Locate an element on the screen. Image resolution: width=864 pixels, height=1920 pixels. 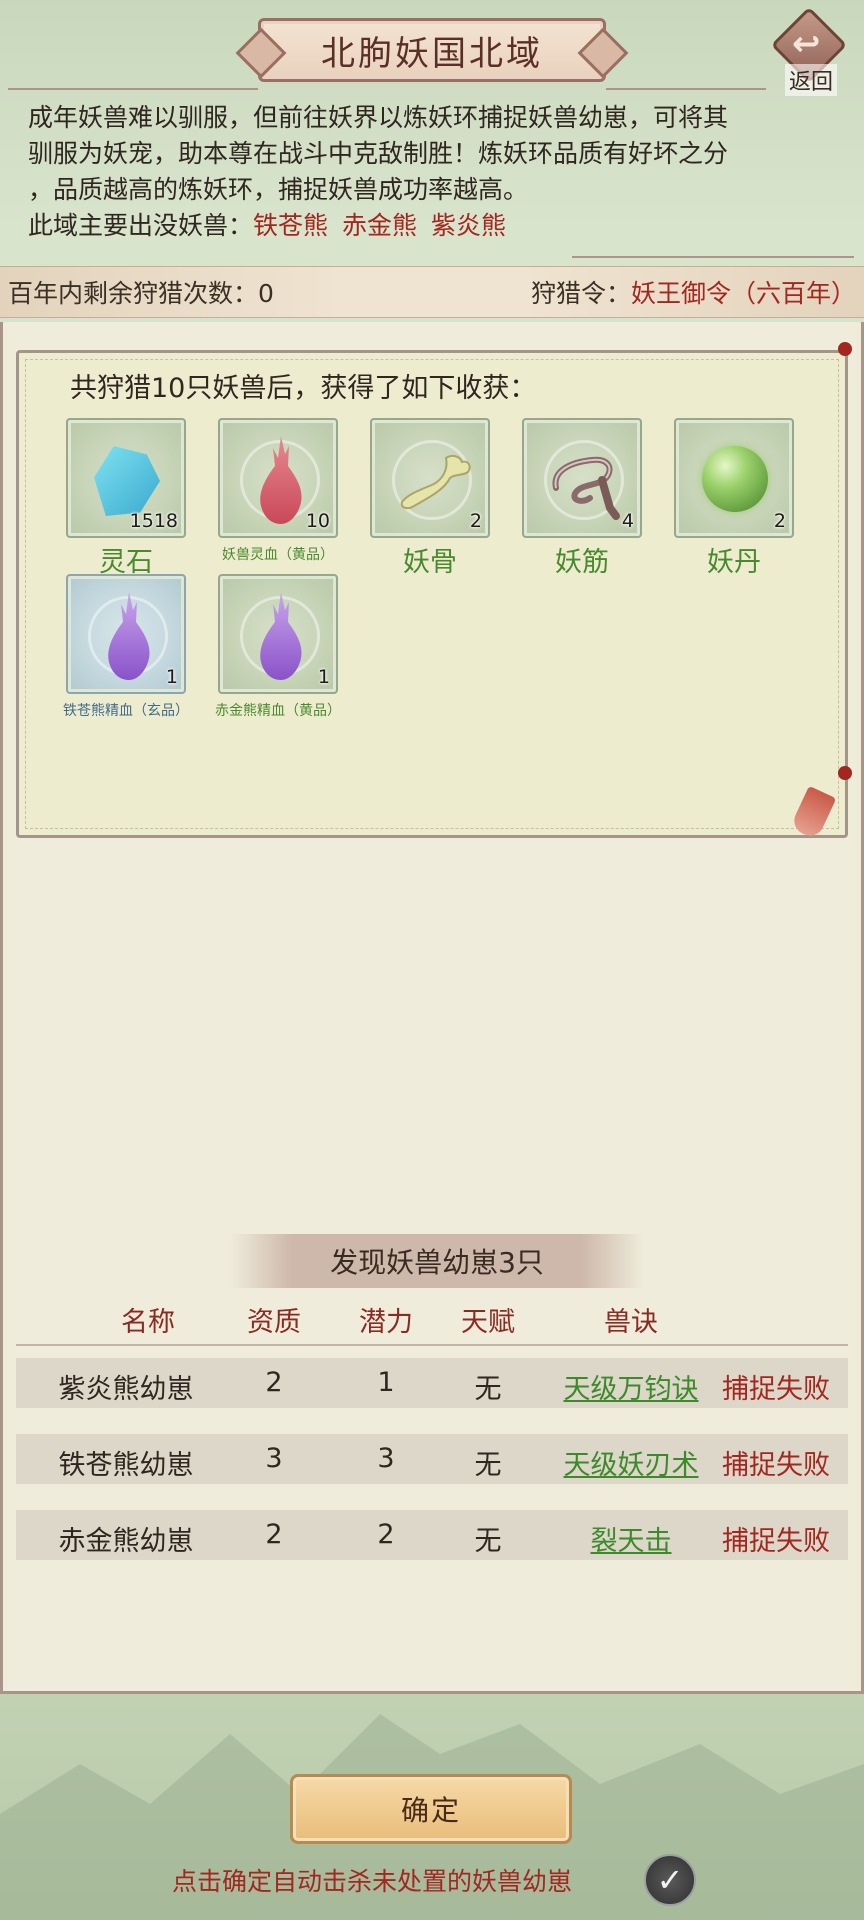
confirm-button: 确定 is located at coordinates (431, 1809).